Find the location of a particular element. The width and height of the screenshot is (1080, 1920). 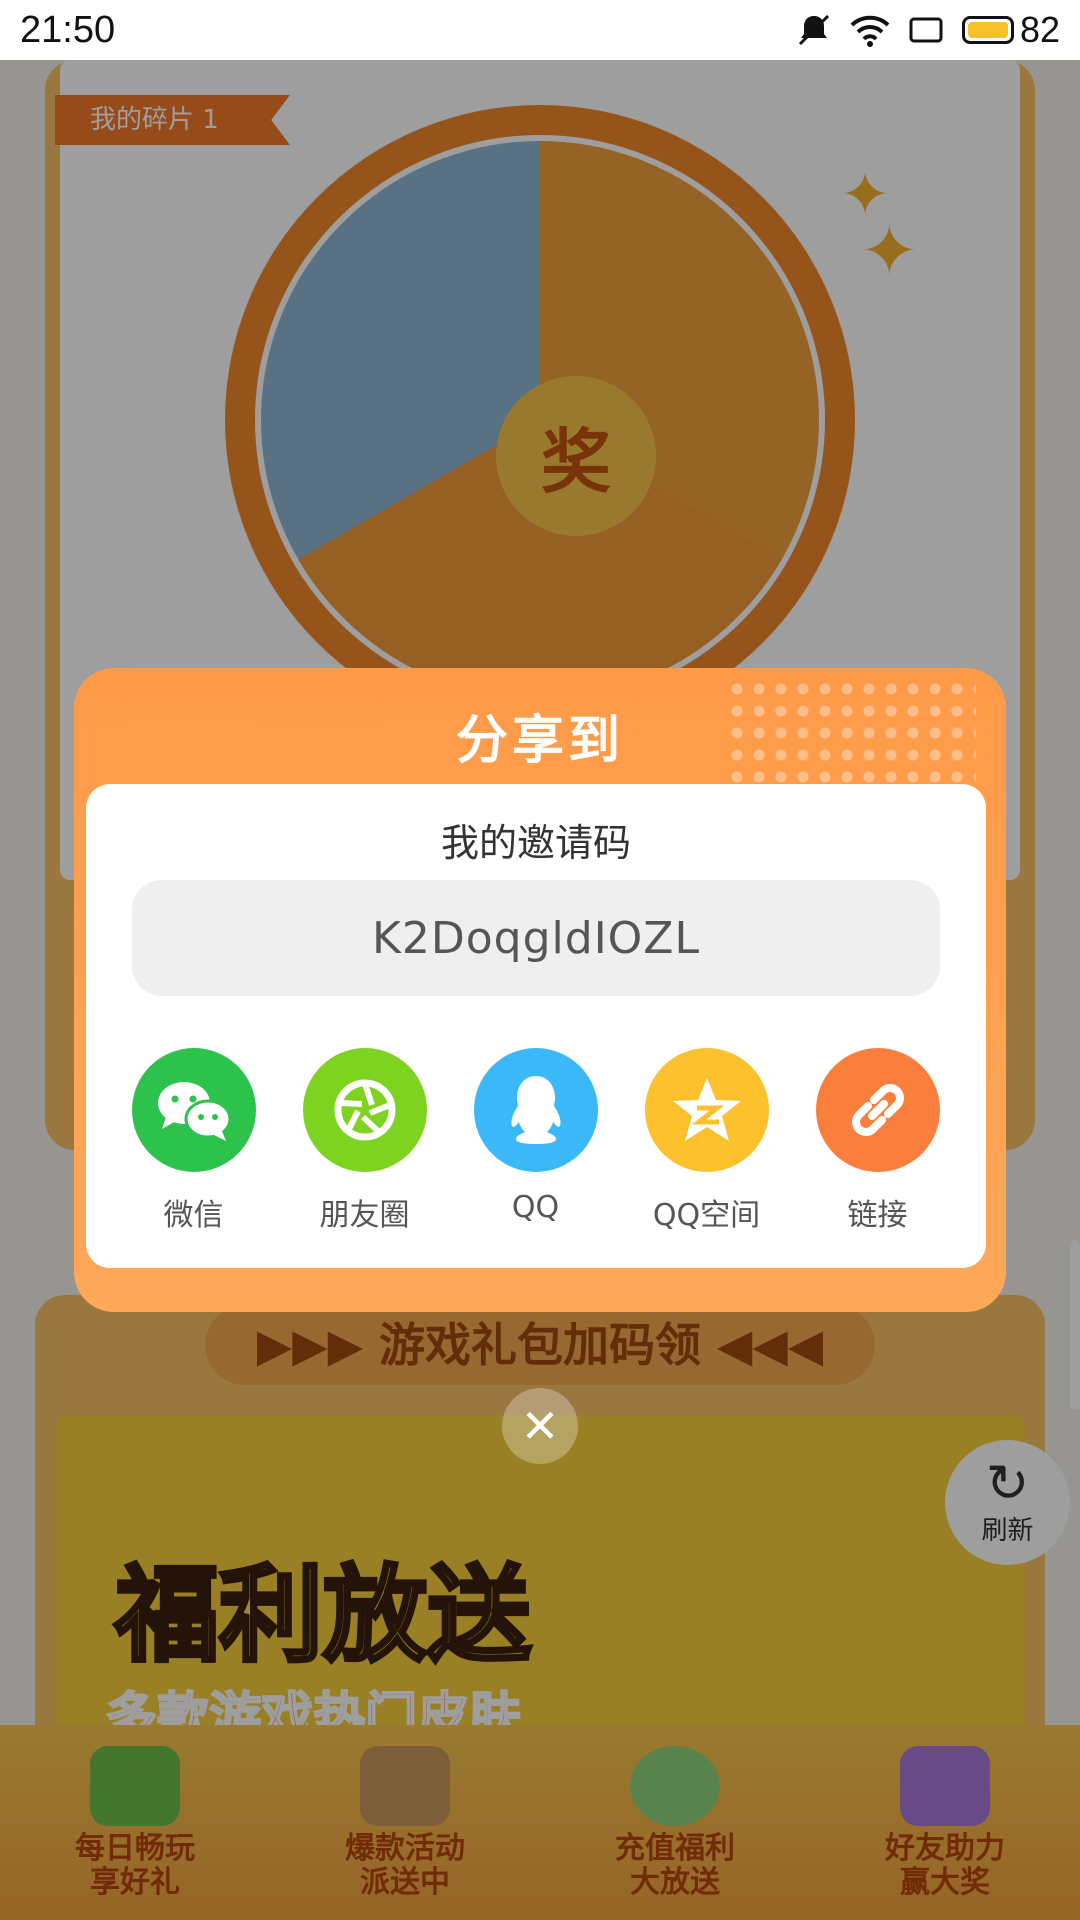

moments-icon is located at coordinates (364, 1110).